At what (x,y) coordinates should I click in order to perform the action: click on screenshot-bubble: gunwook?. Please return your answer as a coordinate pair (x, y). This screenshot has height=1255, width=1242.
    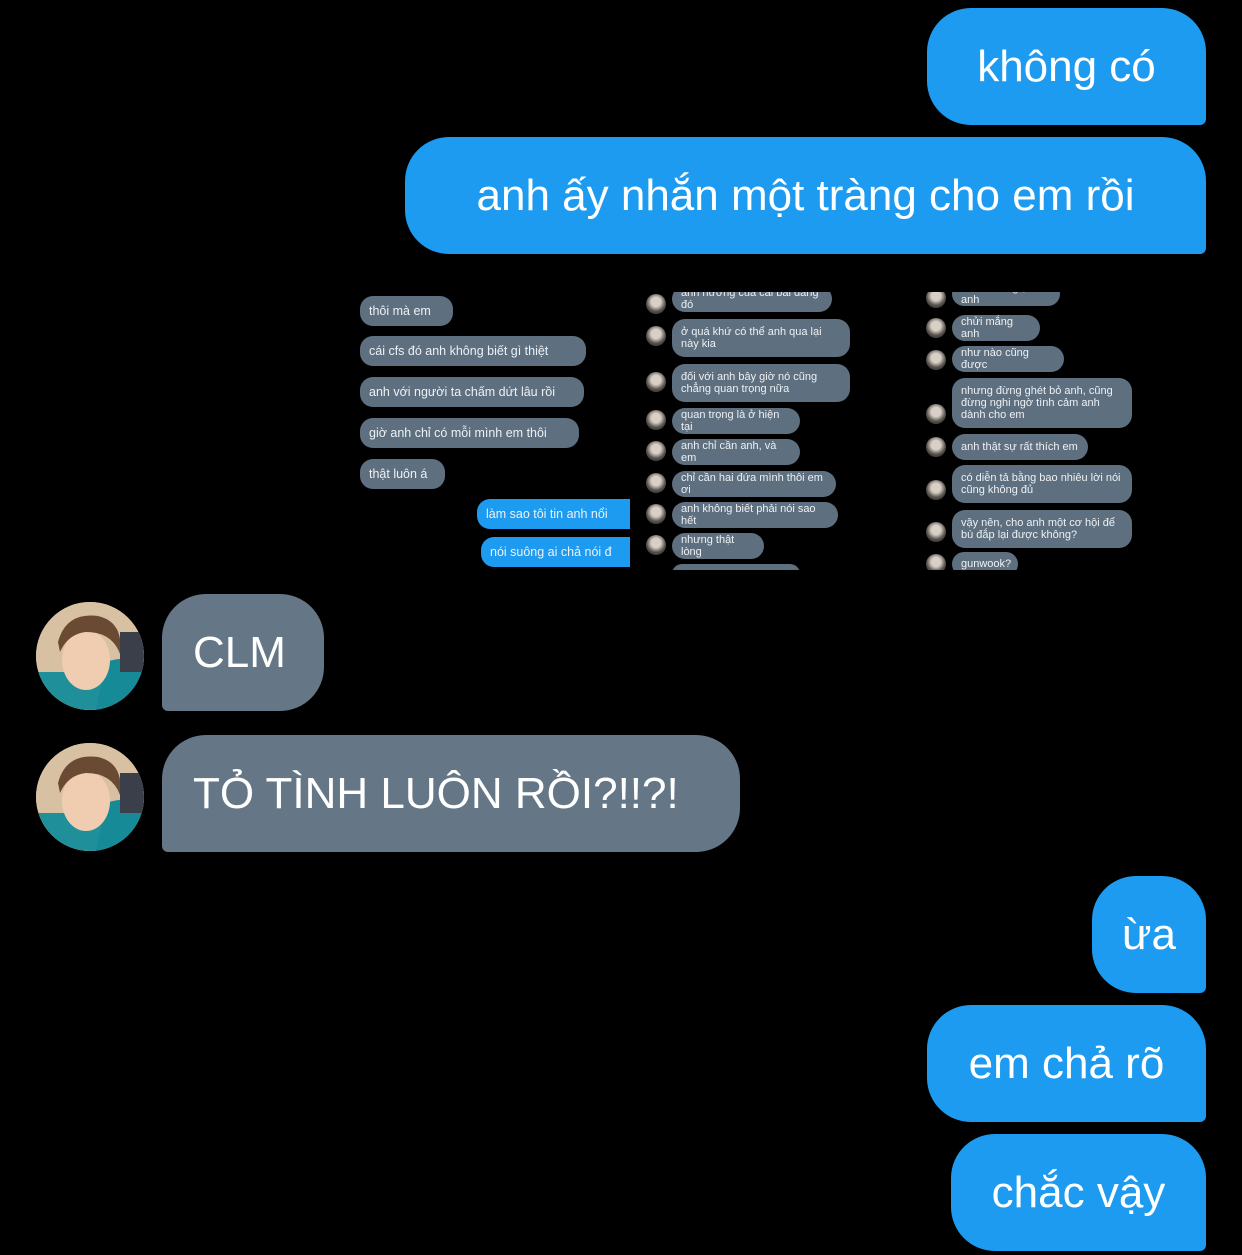
    Looking at the image, I should click on (985, 561).